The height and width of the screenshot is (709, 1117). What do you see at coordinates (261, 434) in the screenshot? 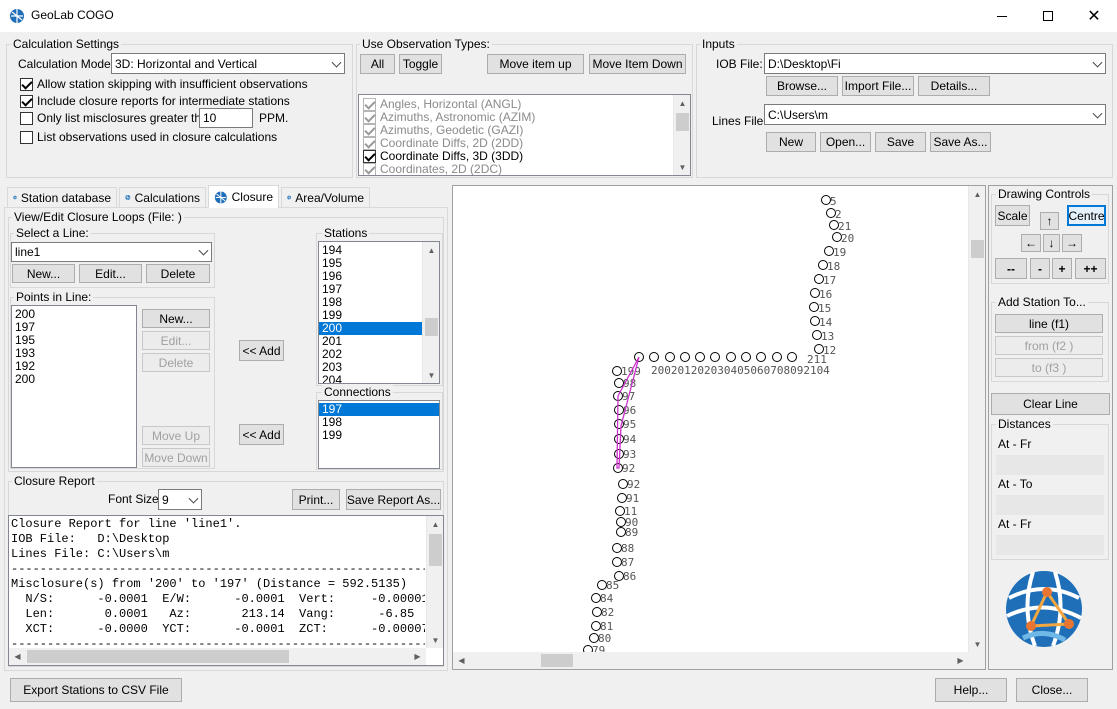
I see `add-connection-button: << Add` at bounding box center [261, 434].